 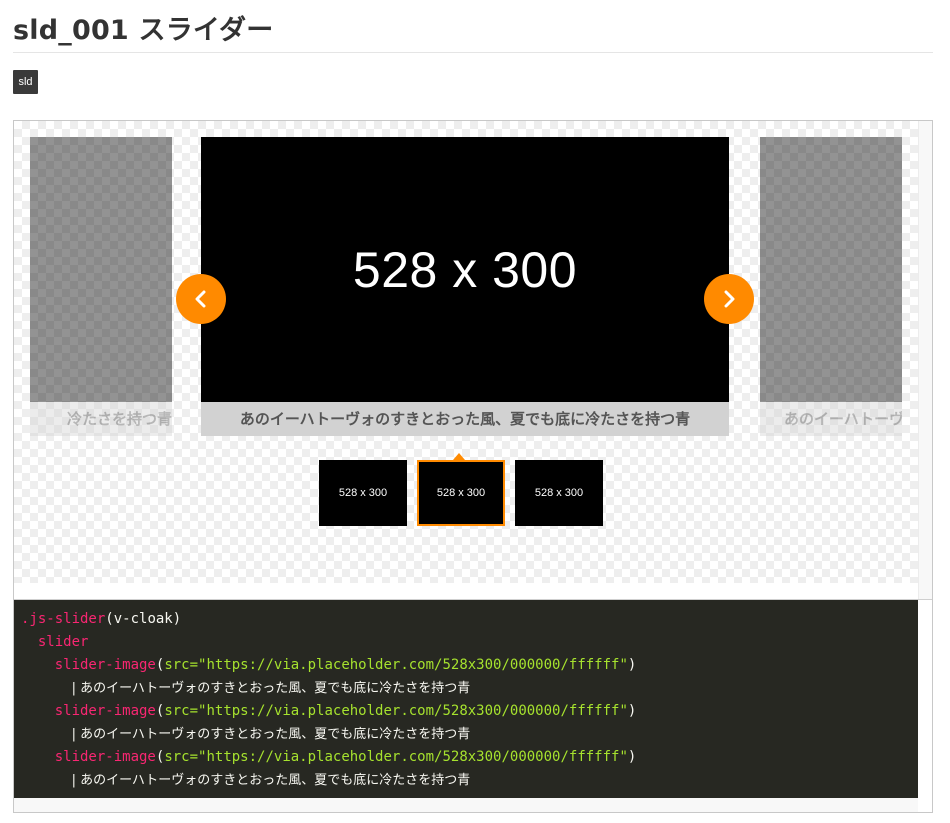 I want to click on next-arrow-button, so click(x=729, y=299).